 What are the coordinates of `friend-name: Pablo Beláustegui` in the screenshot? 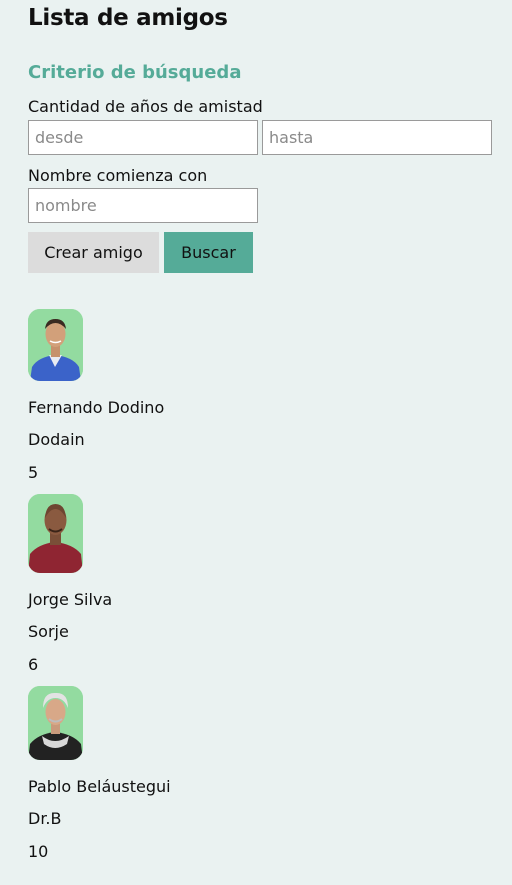 It's located at (99, 786).